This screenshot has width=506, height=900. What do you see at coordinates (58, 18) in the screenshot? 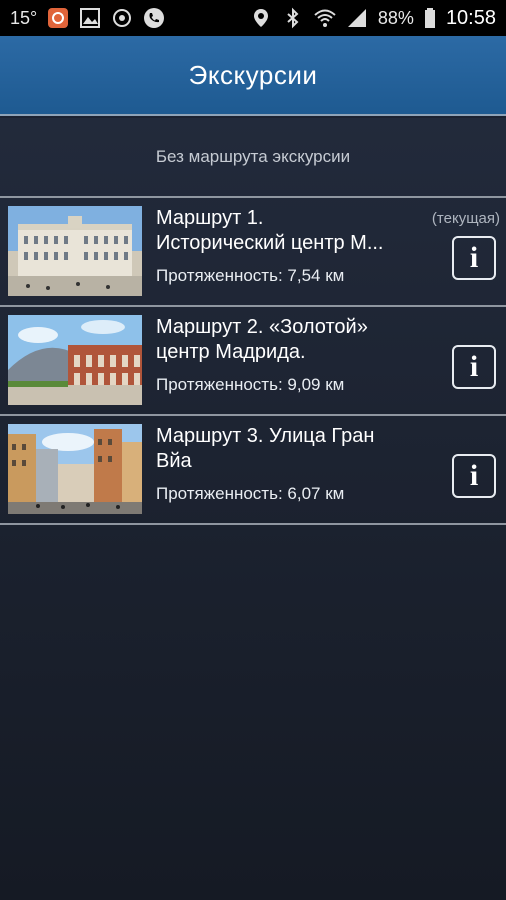
I see `app-notification-icon` at bounding box center [58, 18].